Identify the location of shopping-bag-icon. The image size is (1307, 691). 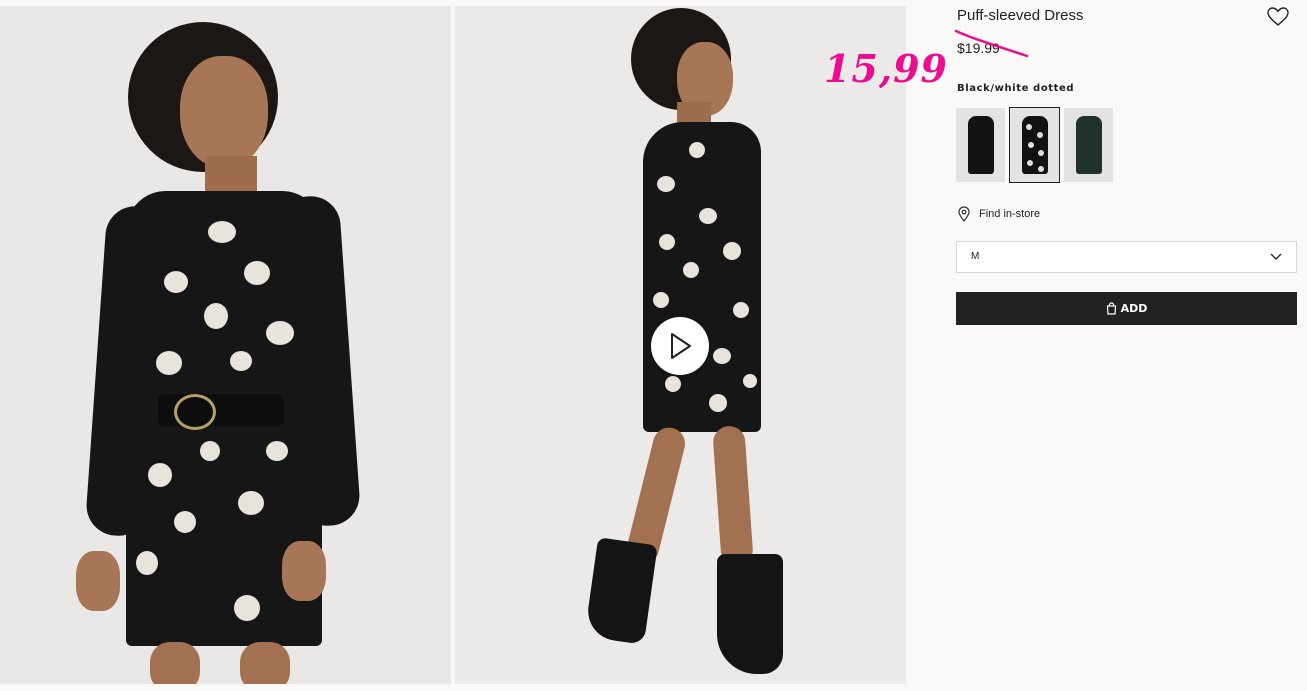
(1111, 308).